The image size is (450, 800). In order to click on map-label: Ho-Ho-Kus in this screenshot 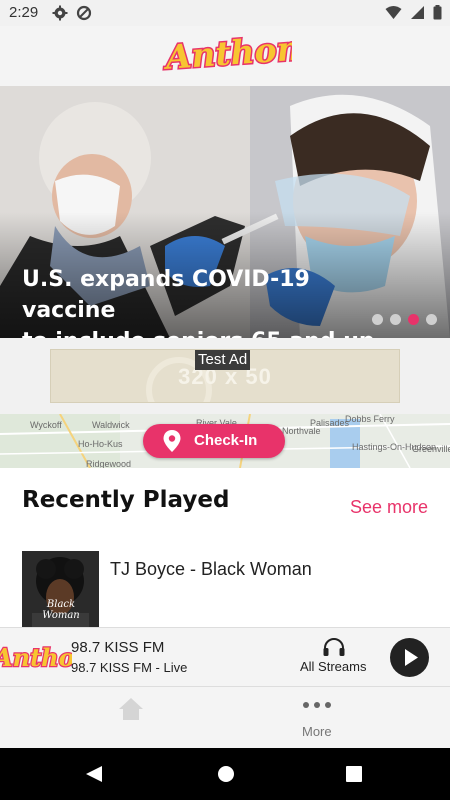, I will do `click(100, 444)`.